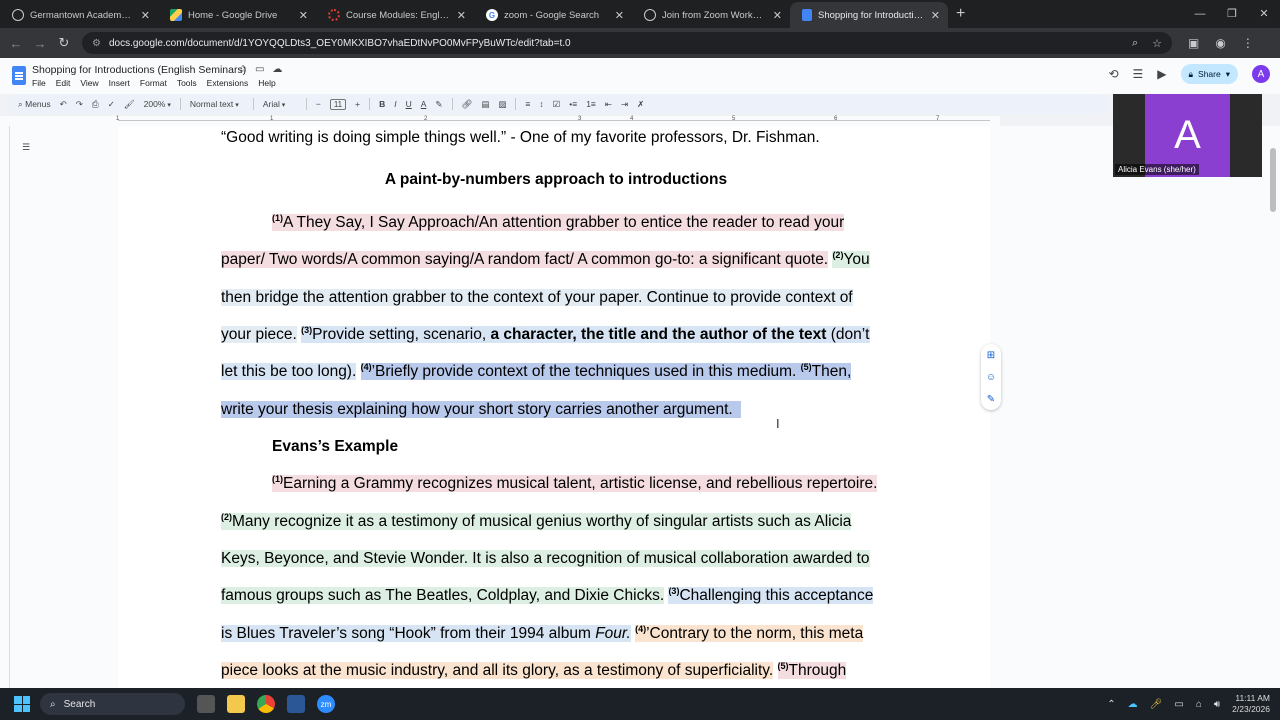 This screenshot has width=1280, height=720. What do you see at coordinates (63, 83) in the screenshot?
I see `menu-edit: Edit` at bounding box center [63, 83].